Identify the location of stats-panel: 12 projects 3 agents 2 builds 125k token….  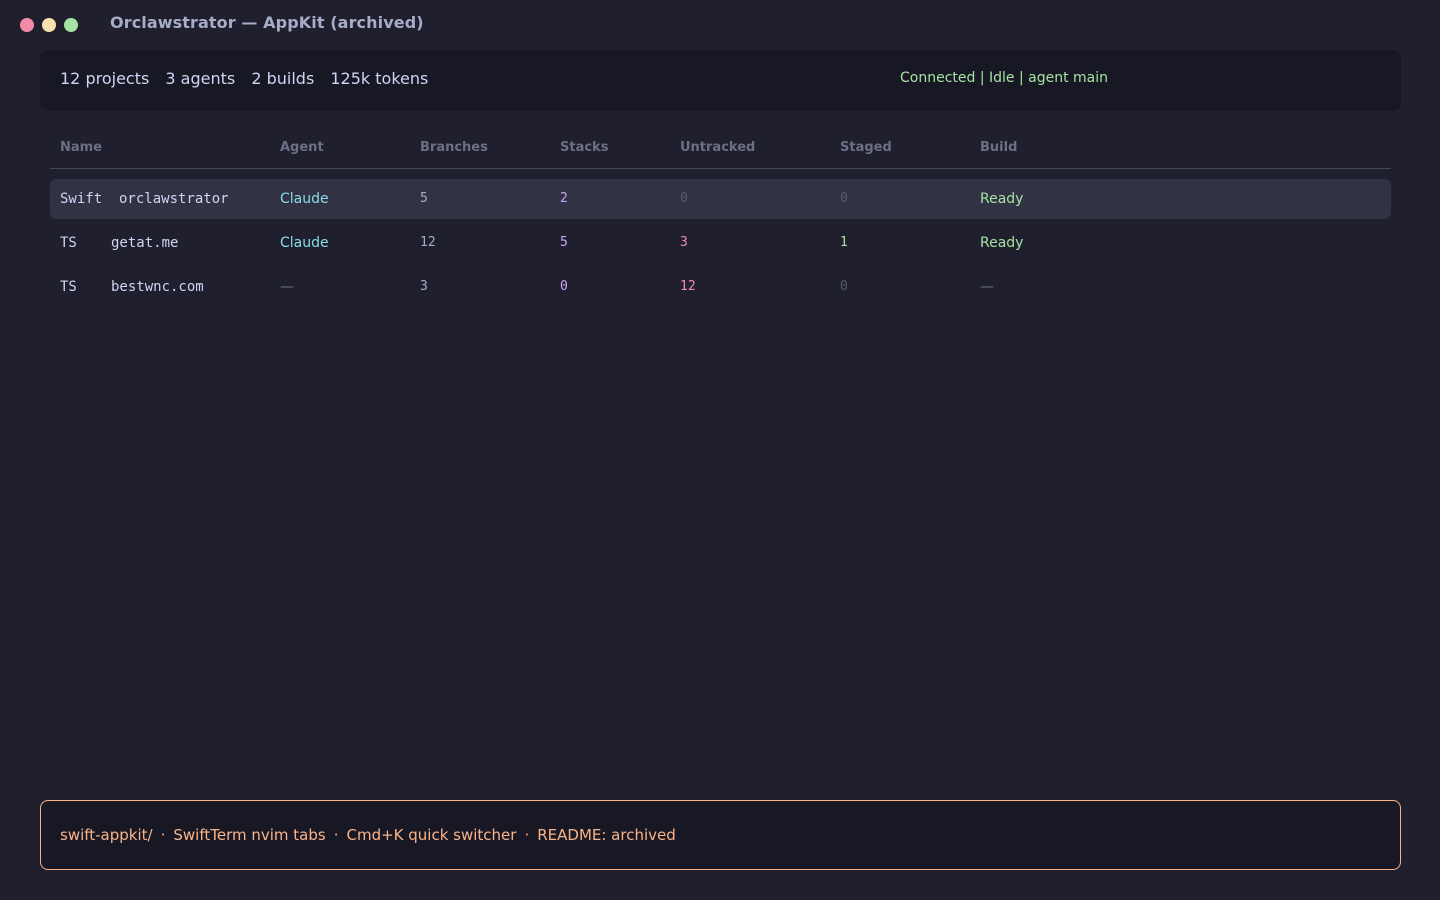
(720, 80).